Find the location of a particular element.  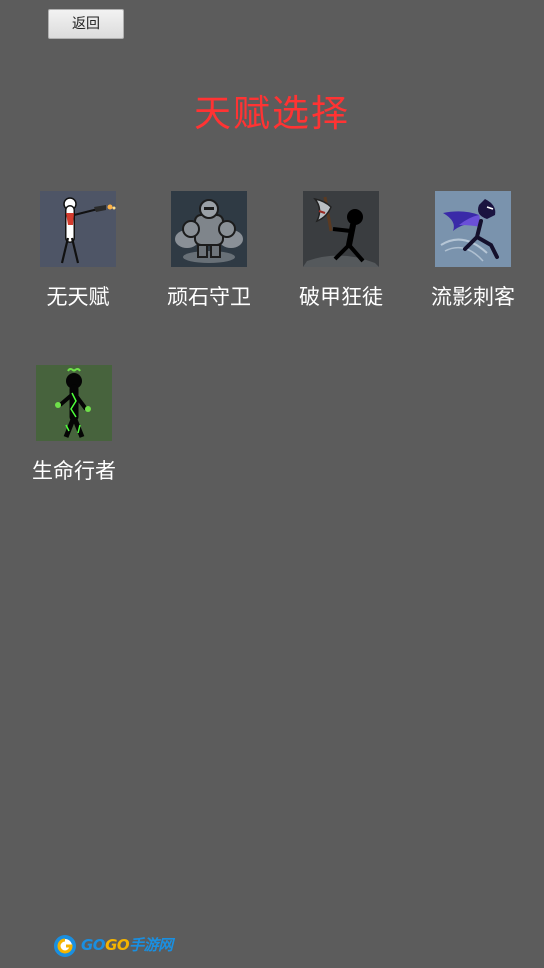

logo-go-1: GO is located at coordinates (93, 945).